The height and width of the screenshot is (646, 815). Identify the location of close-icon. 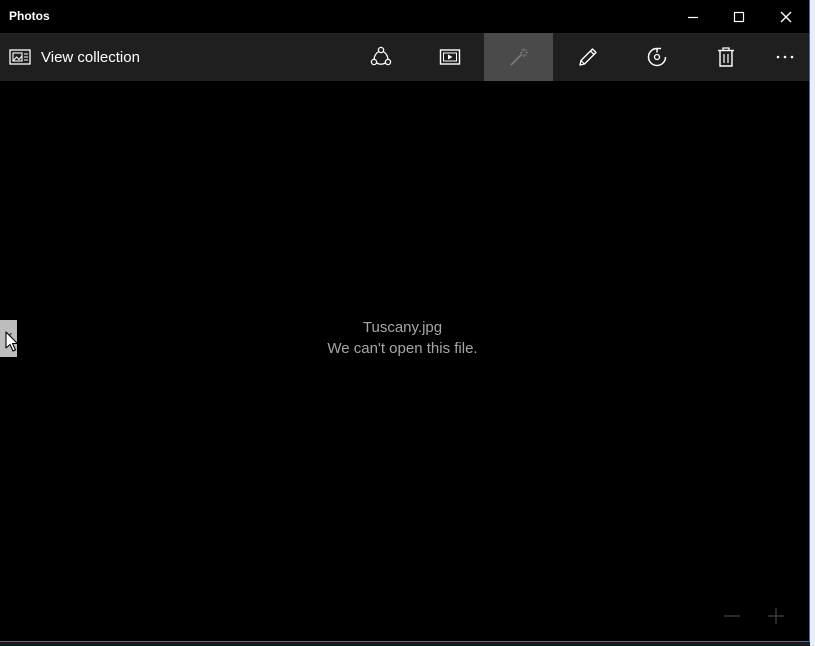
(786, 16).